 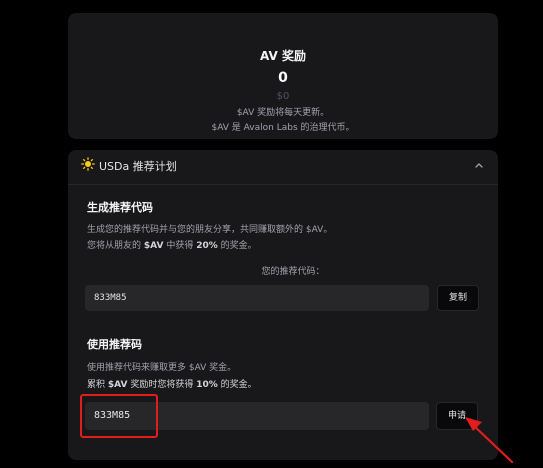 I want to click on use-code-bonus: 累积 $AV 奖励时您将获得 10% 的奖金。, so click(x=172, y=385).